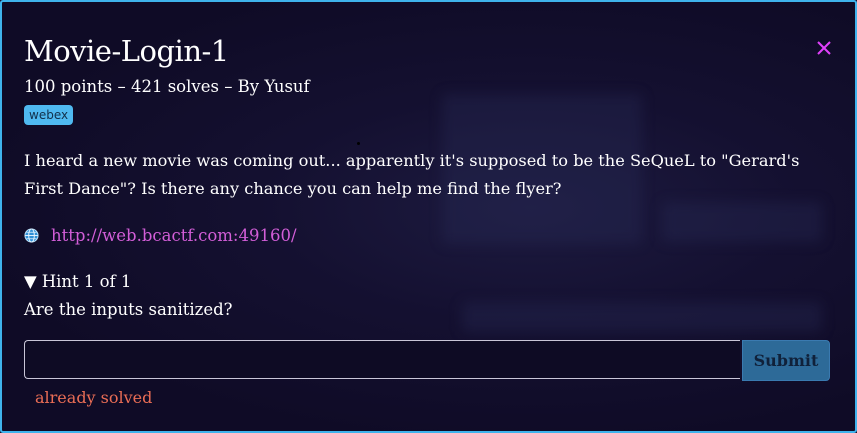  What do you see at coordinates (358, 143) in the screenshot?
I see `decorative-dot` at bounding box center [358, 143].